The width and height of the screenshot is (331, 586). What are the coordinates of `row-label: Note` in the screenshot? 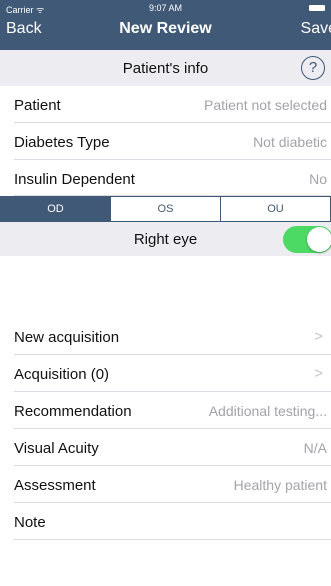 It's located at (30, 522).